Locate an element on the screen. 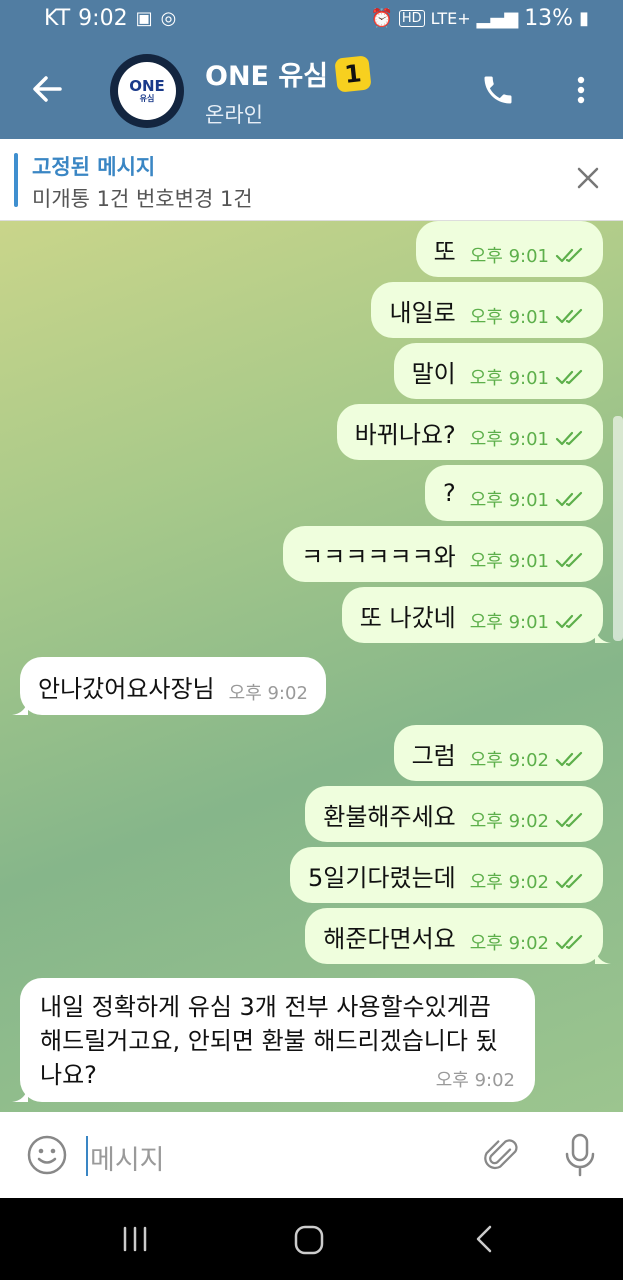  chat-header: ONE 유심 ONE 유심 1 온라인 is located at coordinates (311, 90).